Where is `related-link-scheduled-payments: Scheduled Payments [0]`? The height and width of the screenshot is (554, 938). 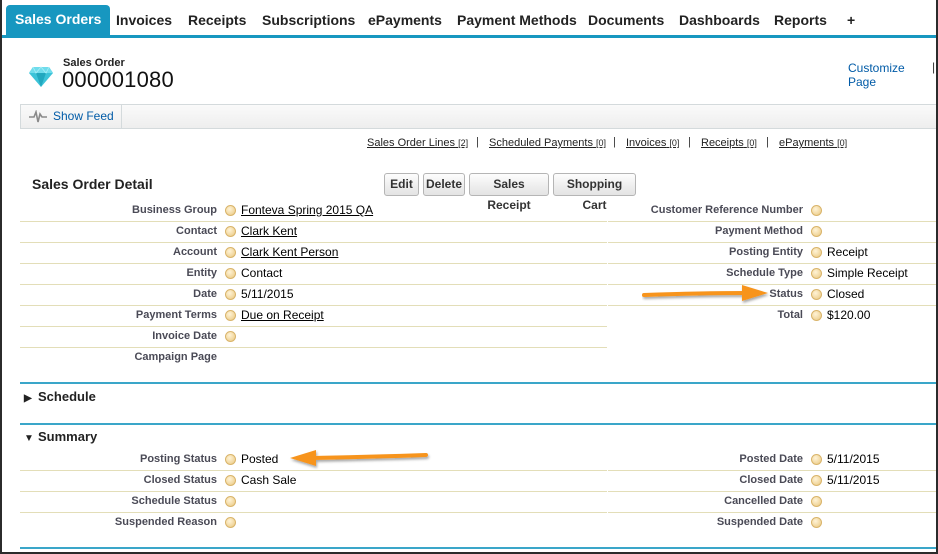
related-link-scheduled-payments: Scheduled Payments [0] is located at coordinates (547, 143).